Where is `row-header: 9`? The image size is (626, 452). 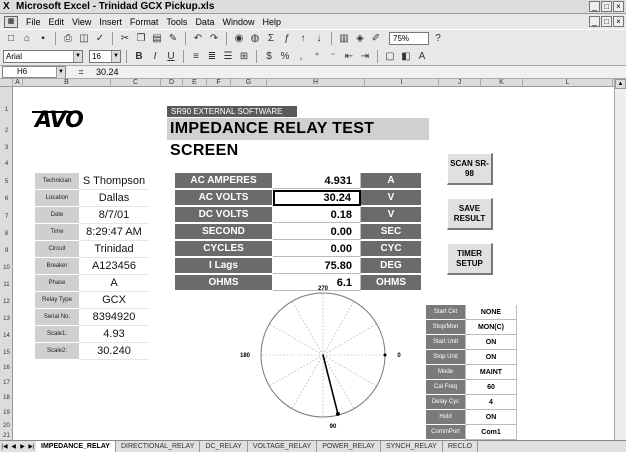
row-header: 9 is located at coordinates (6, 251).